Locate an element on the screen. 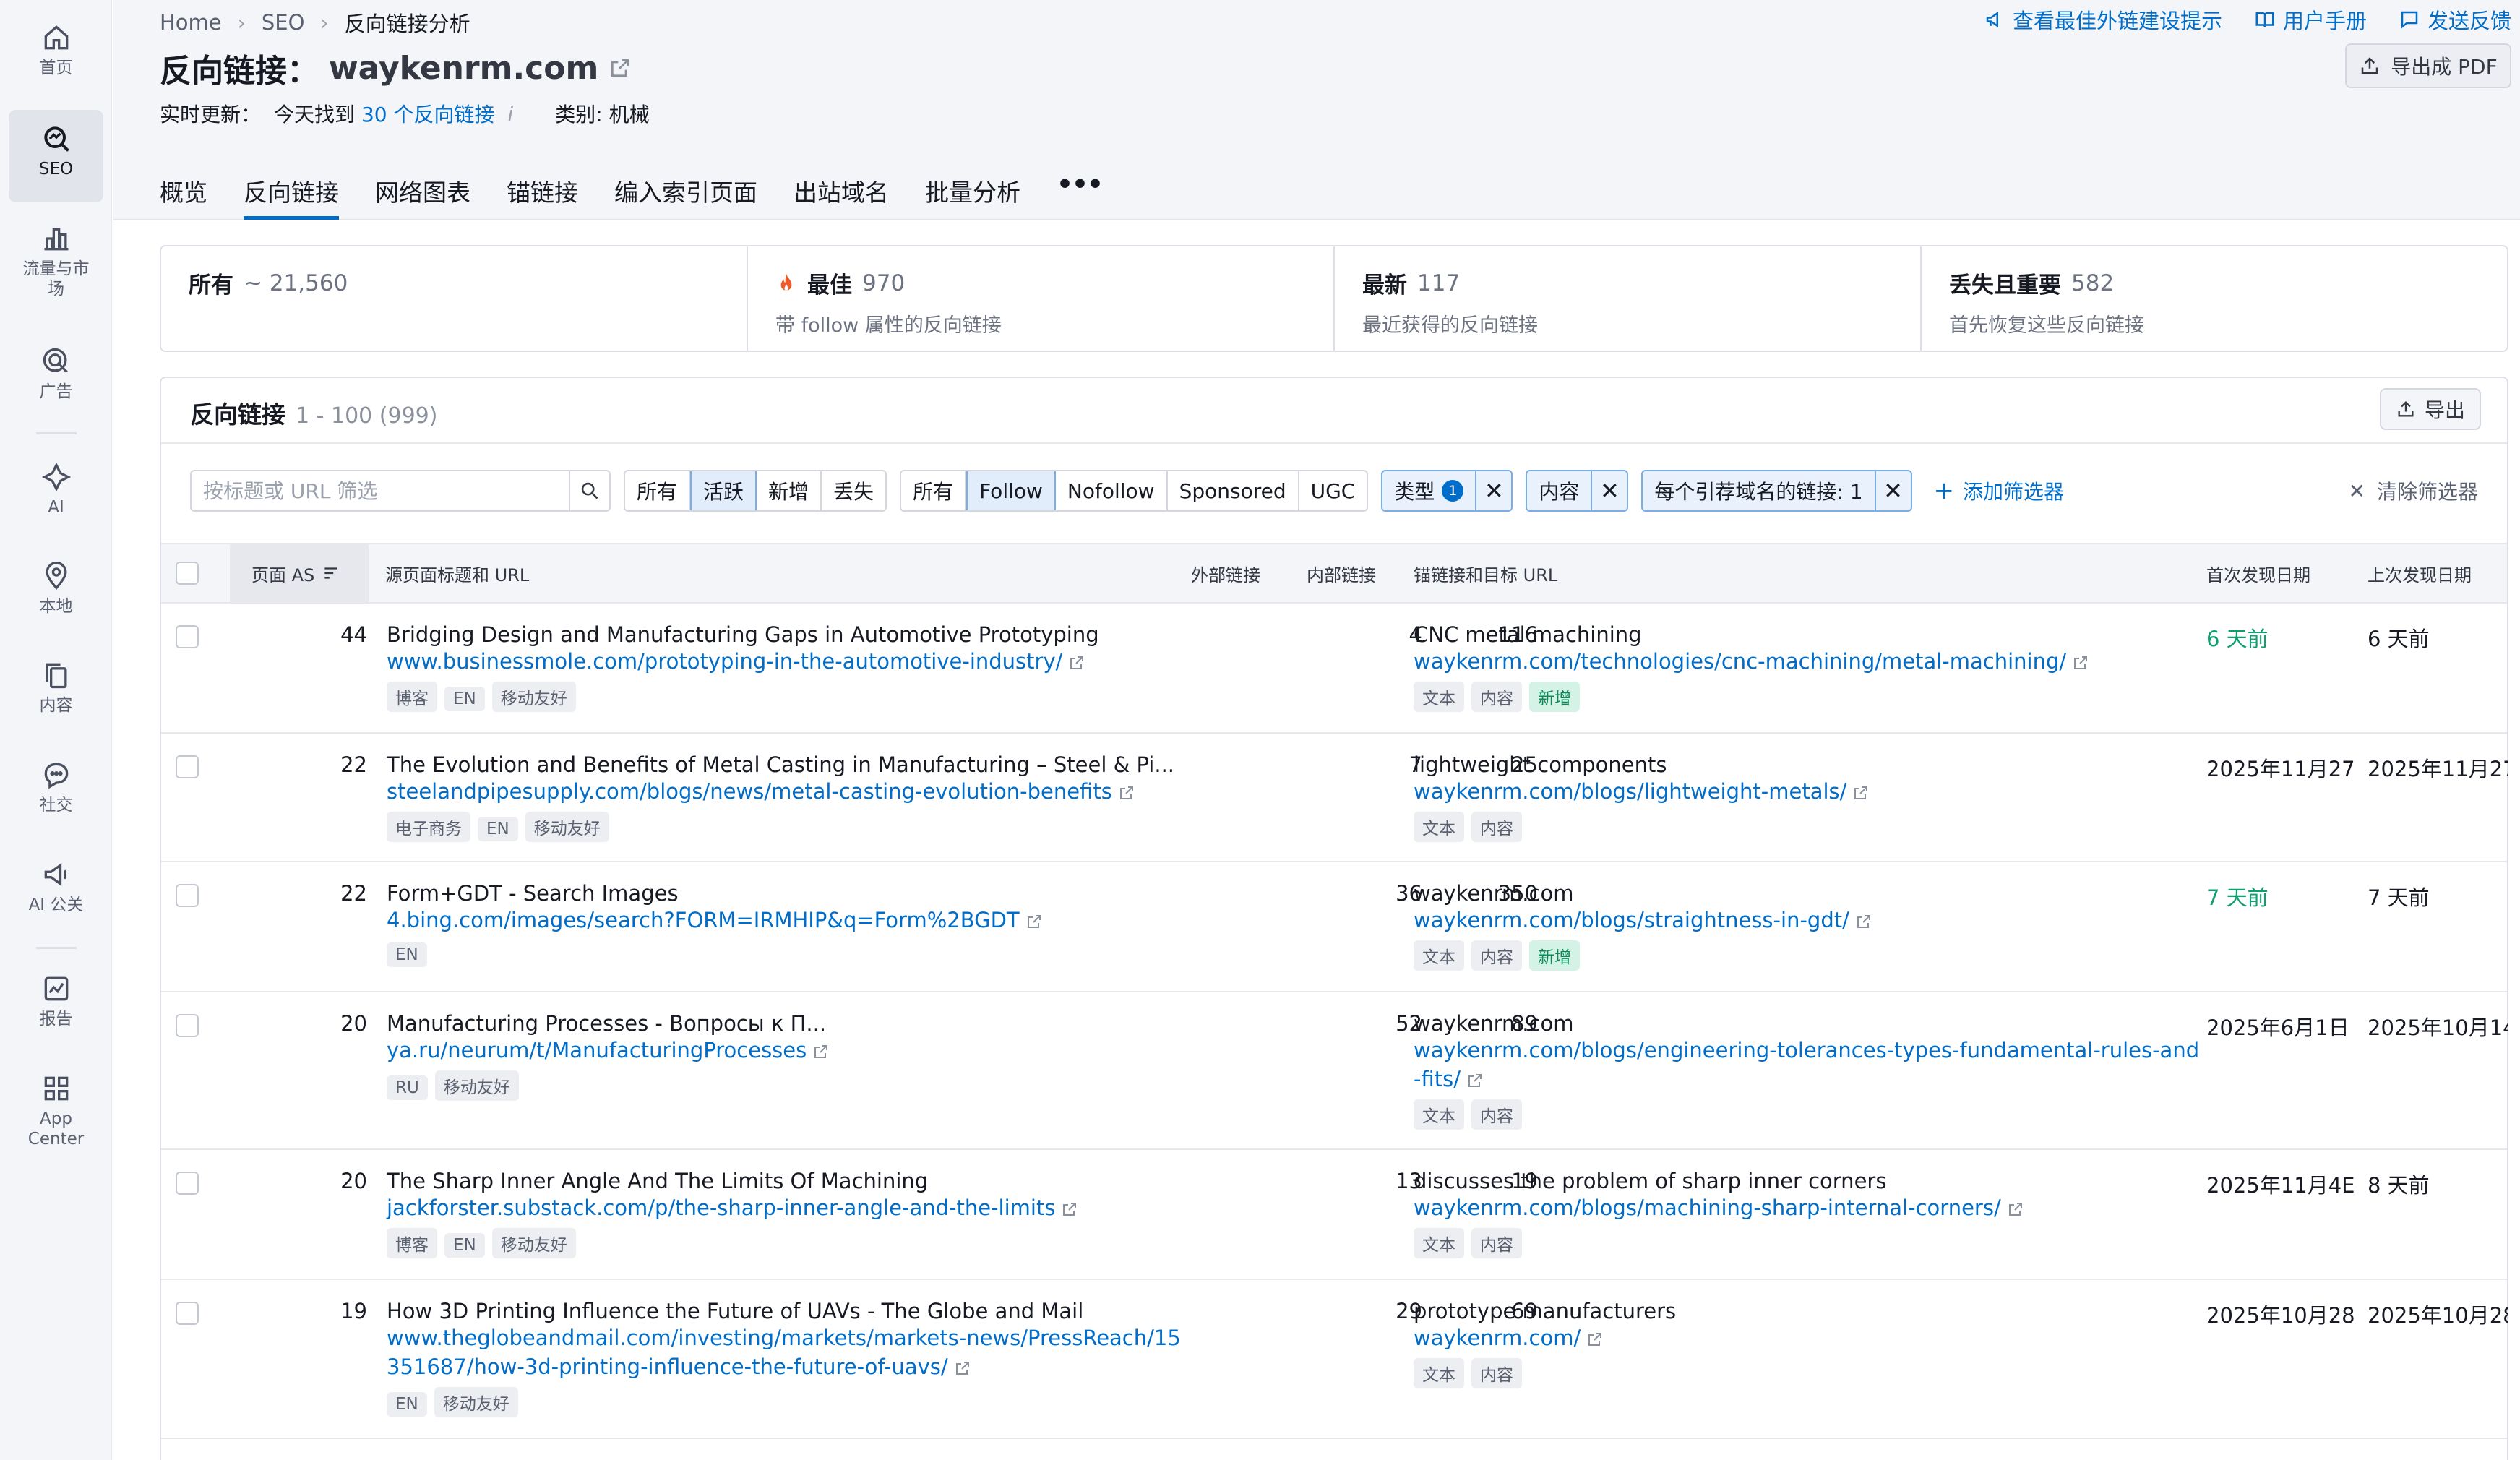 This screenshot has height=1460, width=2520. best-tips-link: 查看最佳外链建设提示 is located at coordinates (2103, 19).